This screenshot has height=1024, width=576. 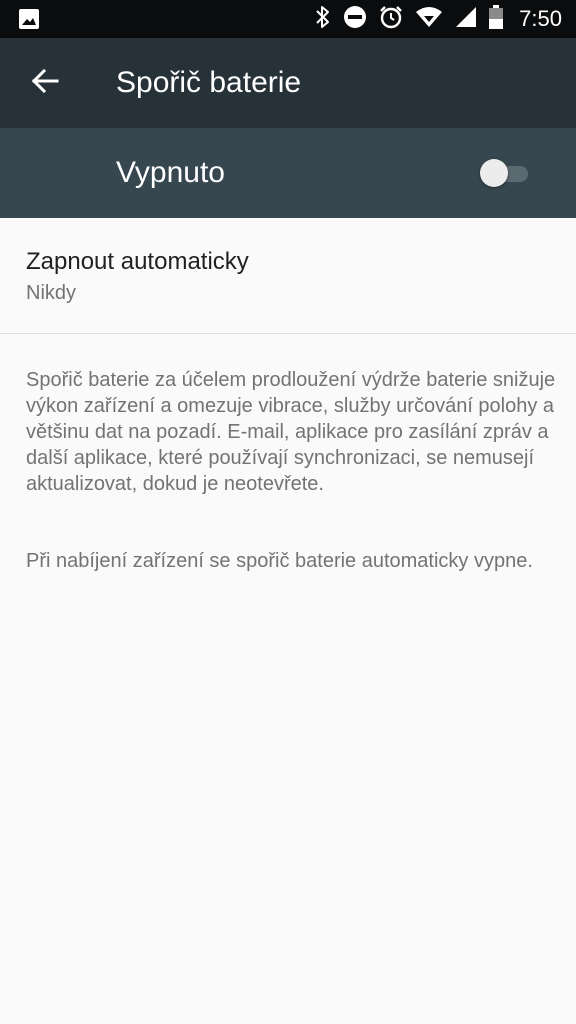 I want to click on clock-time: 7:50, so click(x=540, y=18).